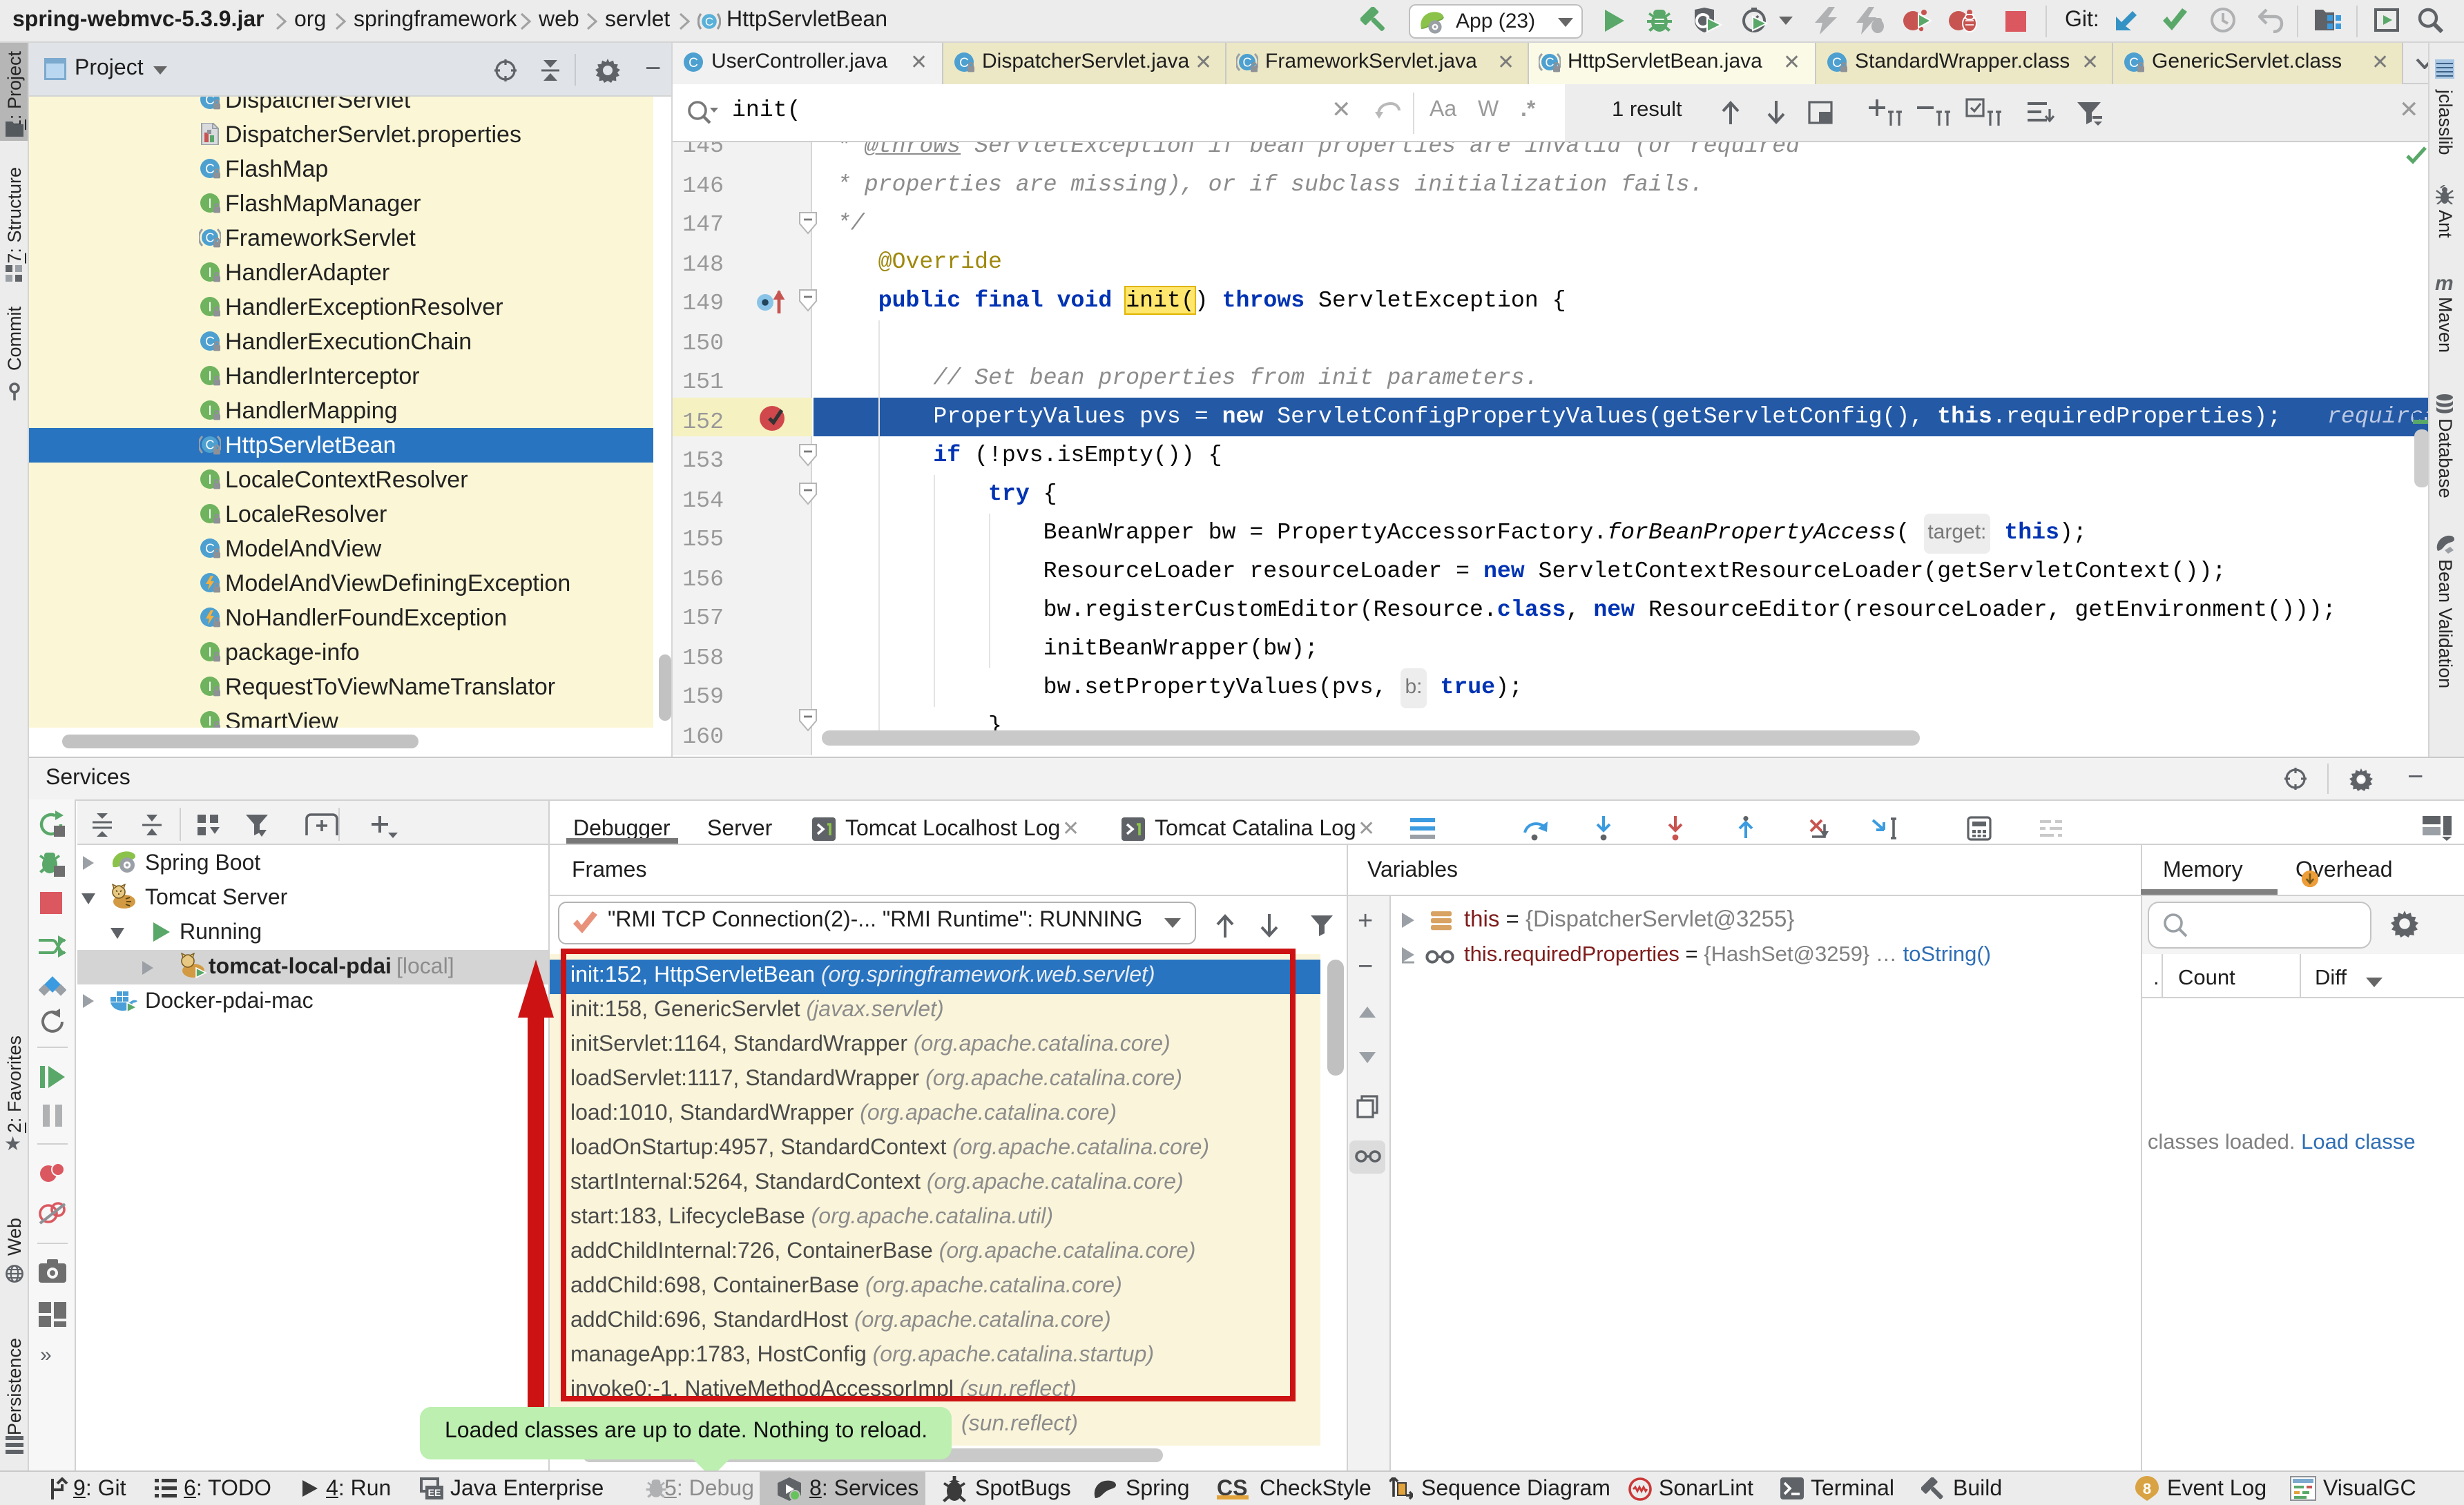  What do you see at coordinates (434, 1492) in the screenshot?
I see `svg-text: EE` at bounding box center [434, 1492].